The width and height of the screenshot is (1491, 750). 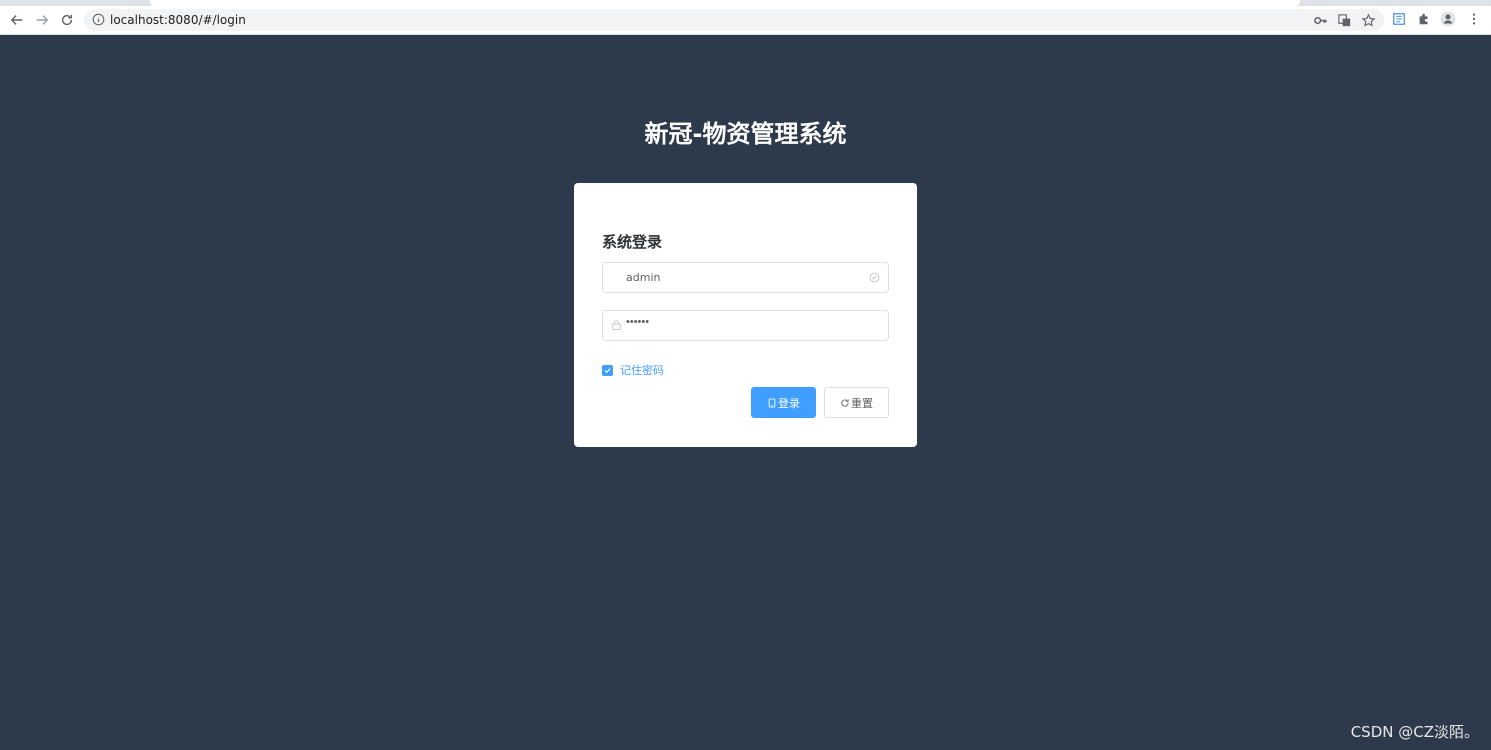 What do you see at coordinates (616, 325) in the screenshot?
I see `lock-icon` at bounding box center [616, 325].